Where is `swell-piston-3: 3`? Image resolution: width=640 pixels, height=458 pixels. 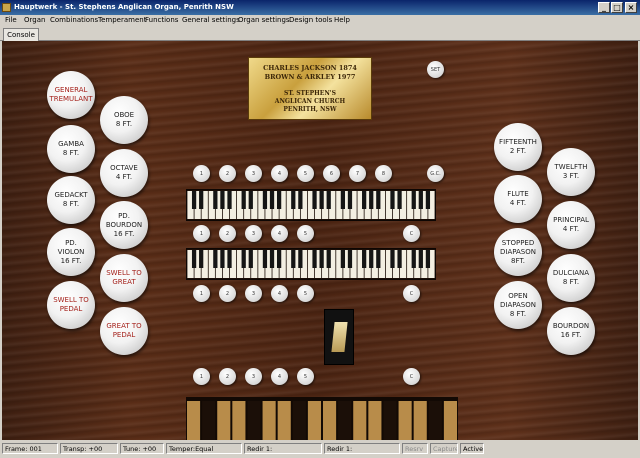 swell-piston-3: 3 is located at coordinates (253, 233).